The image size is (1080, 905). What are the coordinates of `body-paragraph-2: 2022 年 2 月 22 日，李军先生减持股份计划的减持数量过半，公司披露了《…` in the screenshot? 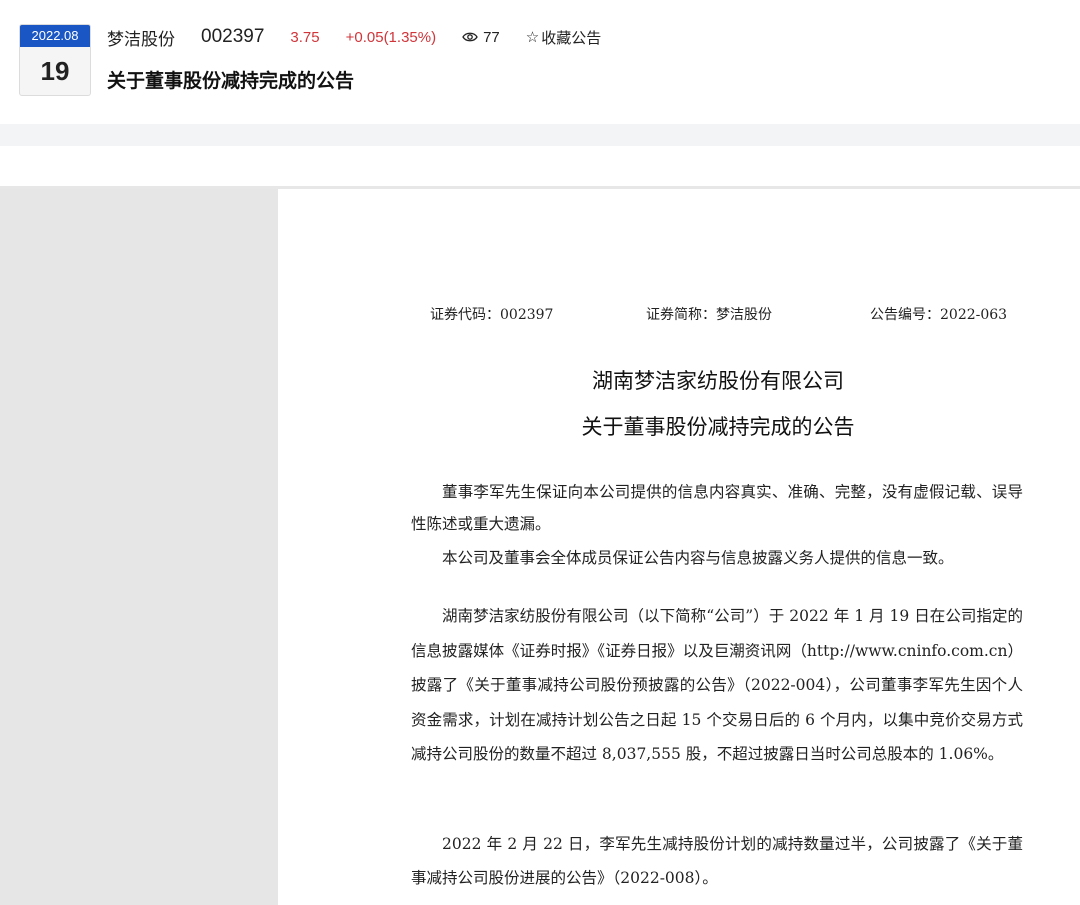 It's located at (717, 861).